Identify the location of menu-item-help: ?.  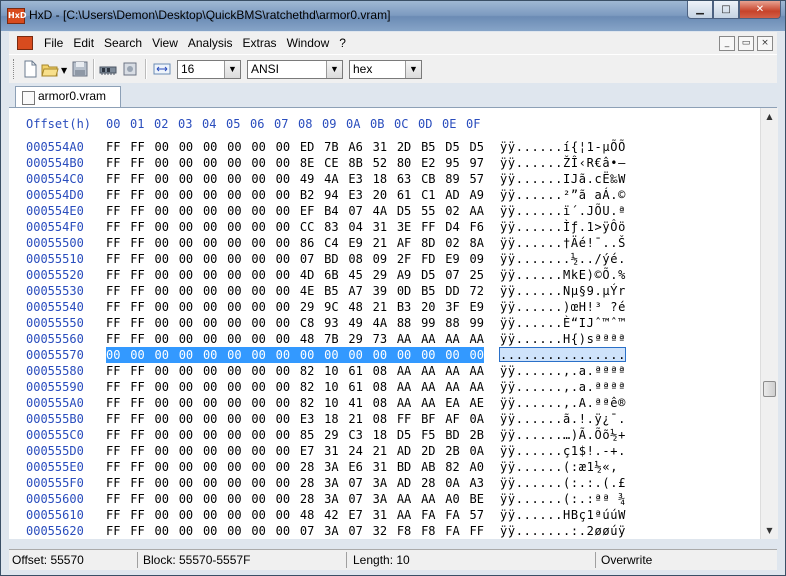
(342, 43).